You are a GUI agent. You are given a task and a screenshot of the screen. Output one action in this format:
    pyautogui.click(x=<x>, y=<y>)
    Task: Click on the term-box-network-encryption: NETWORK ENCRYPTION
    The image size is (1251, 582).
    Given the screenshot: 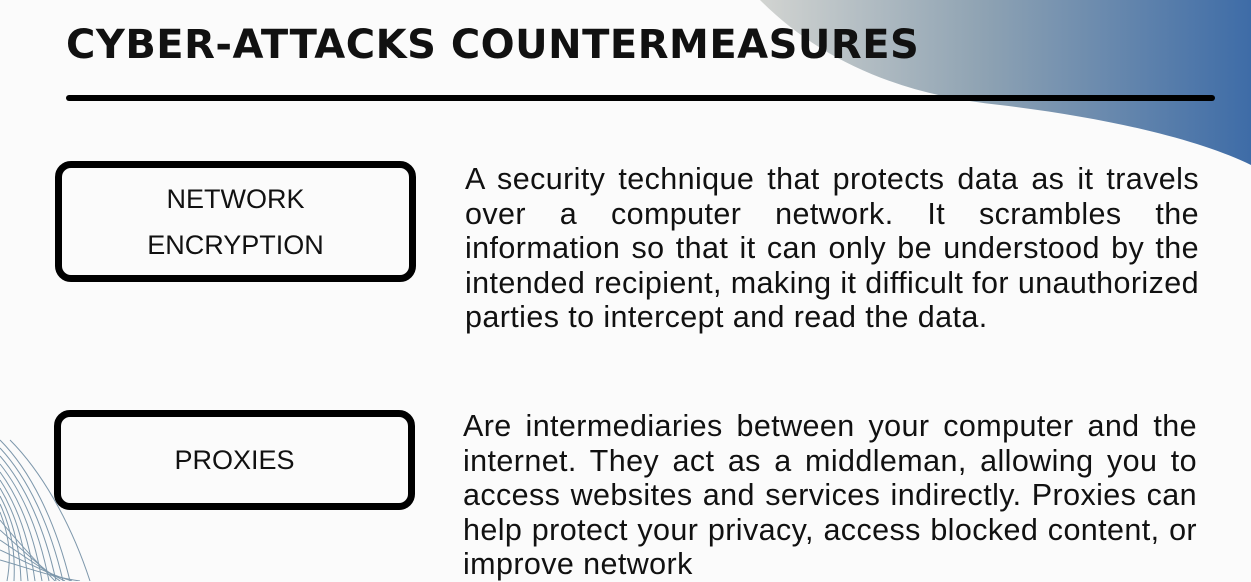 What is the action you would take?
    pyautogui.click(x=235, y=221)
    